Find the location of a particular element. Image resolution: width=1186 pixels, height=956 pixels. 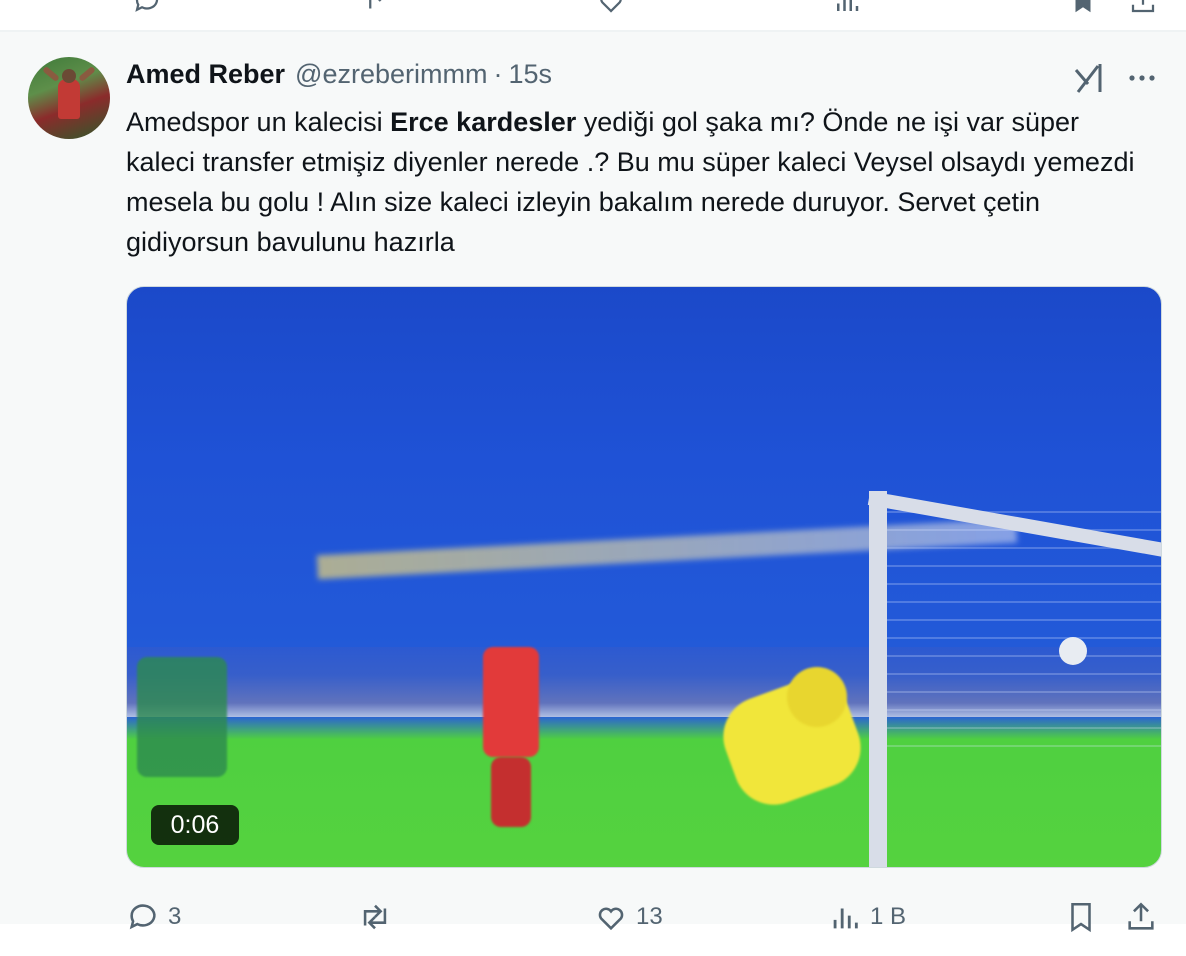

grok-icon is located at coordinates (1090, 78).